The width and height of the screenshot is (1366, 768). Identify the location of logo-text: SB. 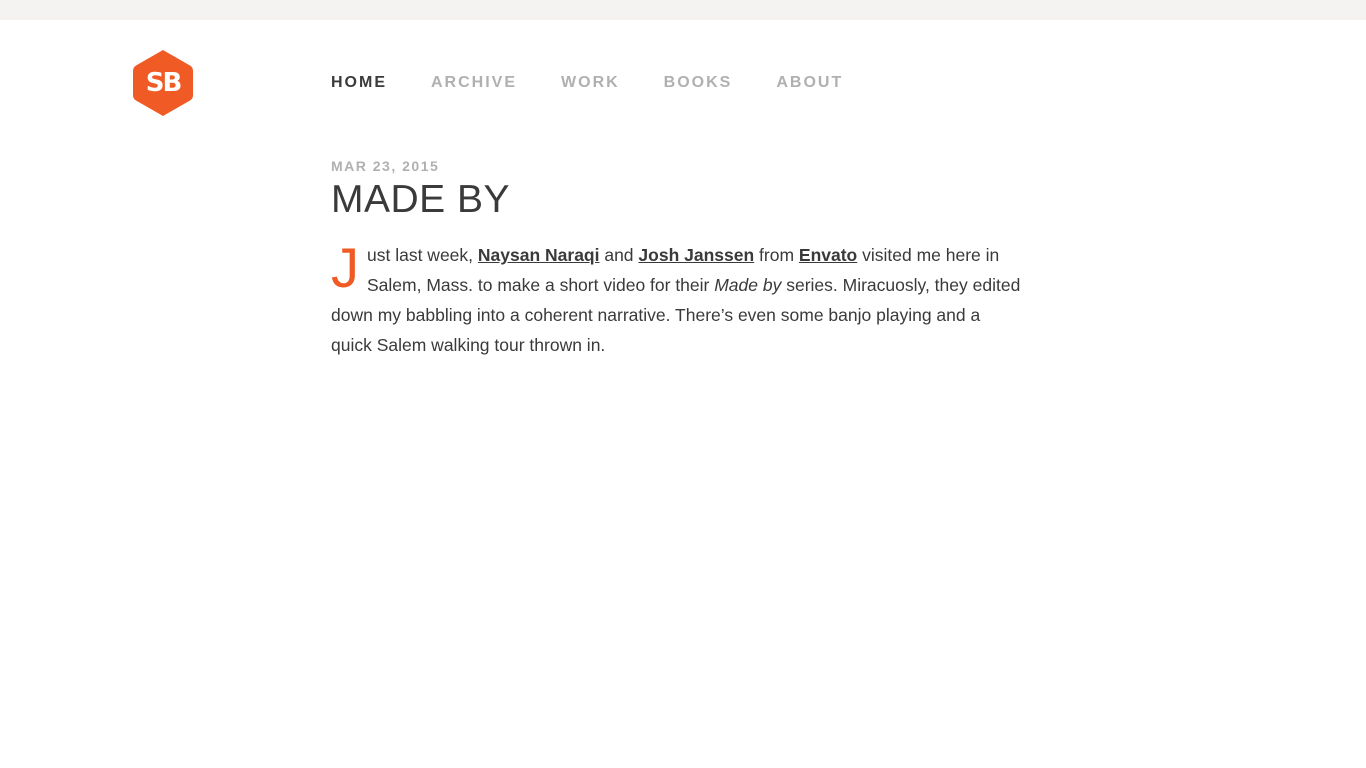
(164, 83).